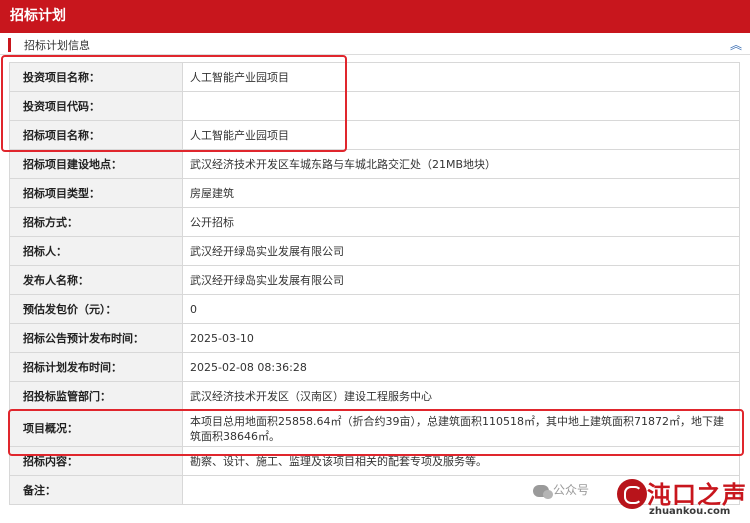 This screenshot has width=750, height=523. What do you see at coordinates (96, 193) in the screenshot?
I see `row-label: 招标项目类型：` at bounding box center [96, 193].